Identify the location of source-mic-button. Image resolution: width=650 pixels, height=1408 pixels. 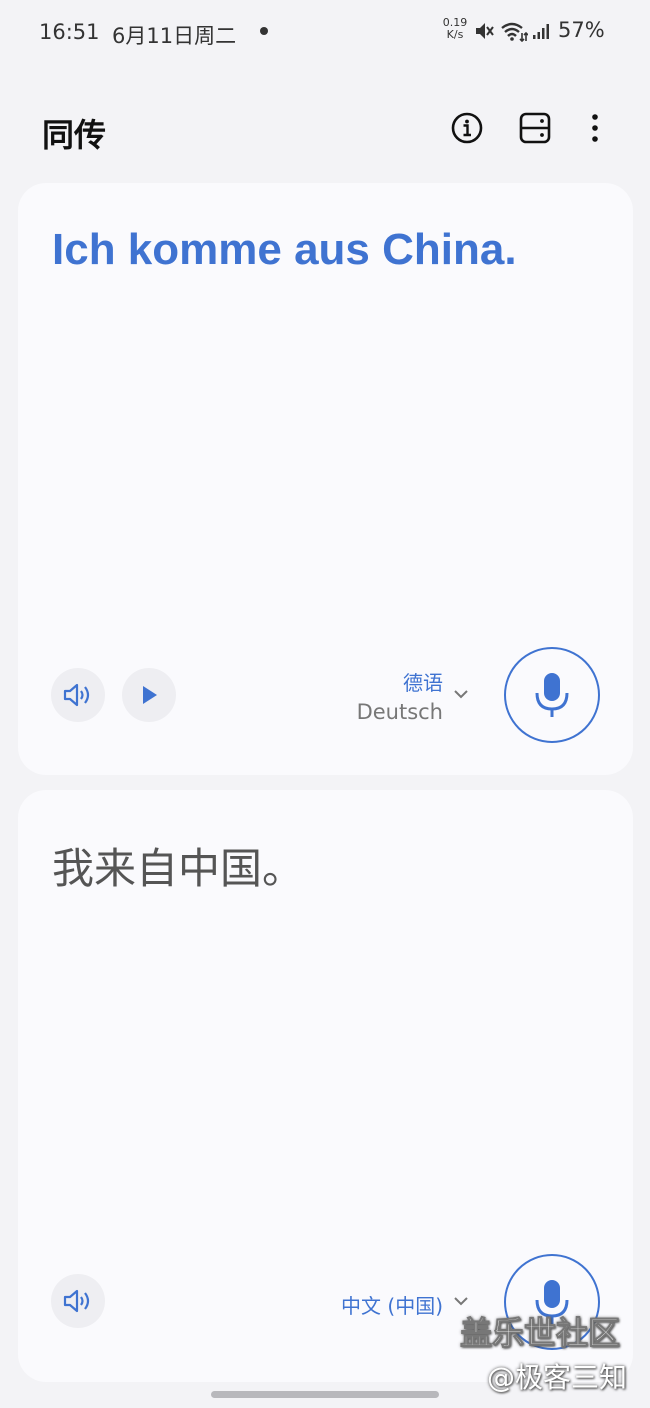
(552, 695).